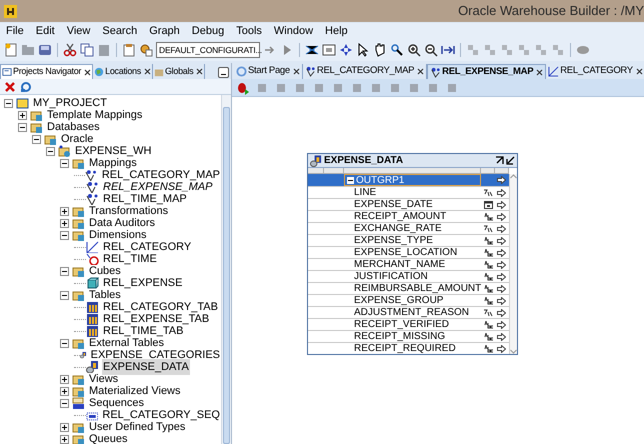  What do you see at coordinates (400, 337) in the screenshot?
I see `attribute-name: RECEIPT_MISSING` at bounding box center [400, 337].